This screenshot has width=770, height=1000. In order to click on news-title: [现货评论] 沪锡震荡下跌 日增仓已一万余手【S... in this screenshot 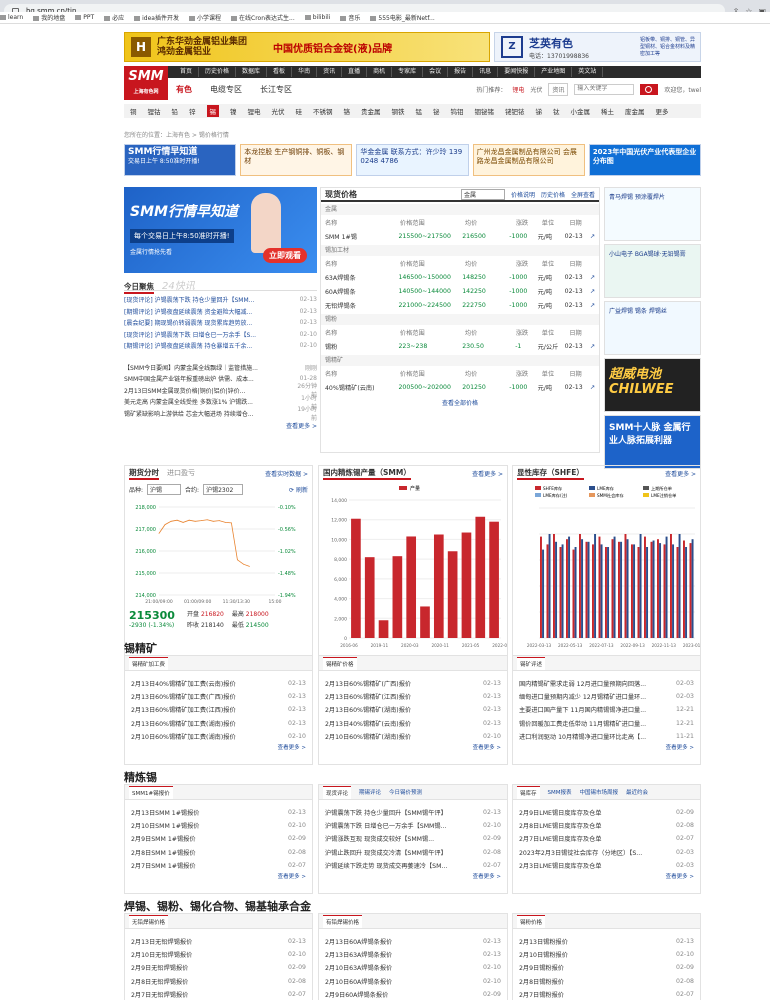, I will do `click(210, 334)`.